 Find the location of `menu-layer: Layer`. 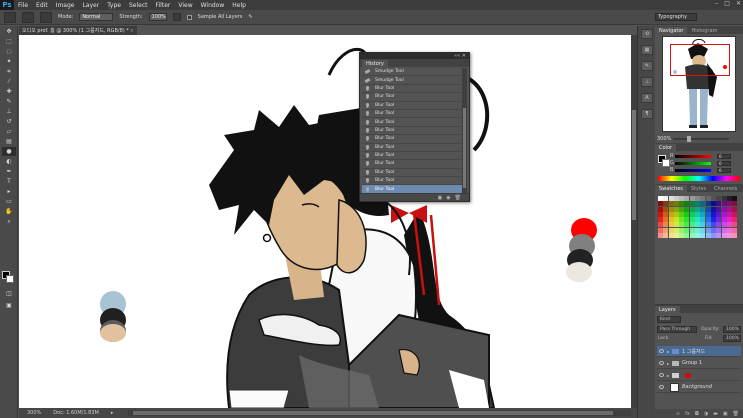

menu-layer: Layer is located at coordinates (90, 5).